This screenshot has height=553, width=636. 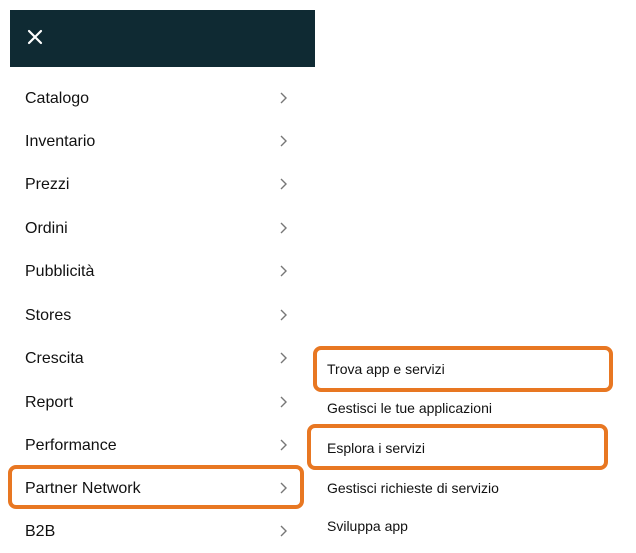 I want to click on submenu-item-gestisci-richieste: Gestisci richieste di servizio, so click(x=413, y=488).